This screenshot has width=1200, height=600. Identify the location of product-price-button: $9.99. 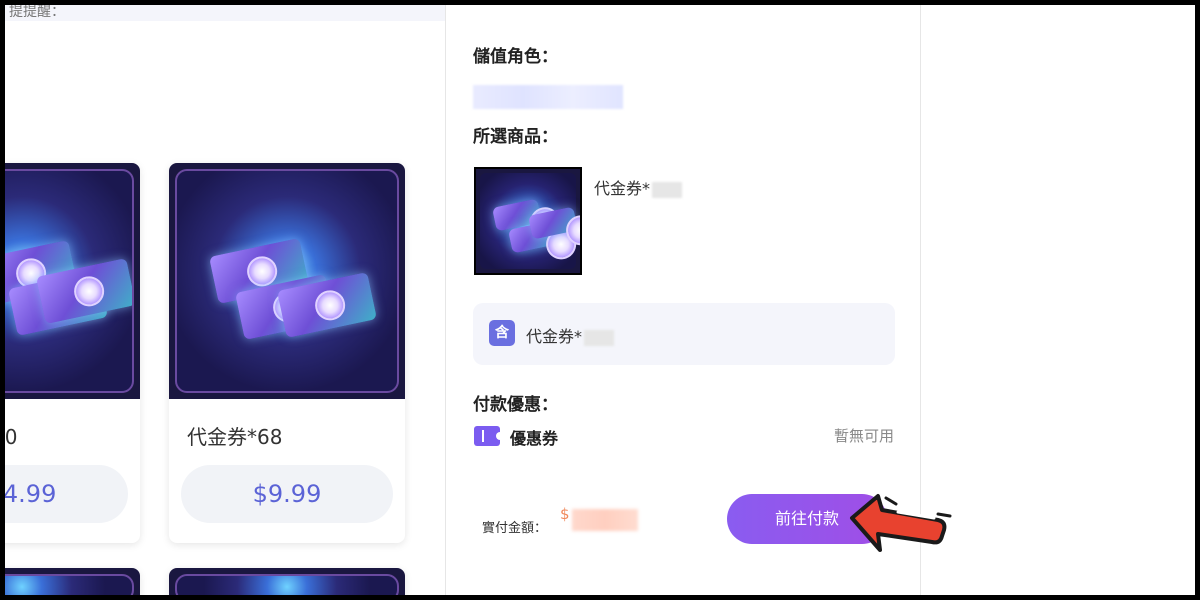
(287, 494).